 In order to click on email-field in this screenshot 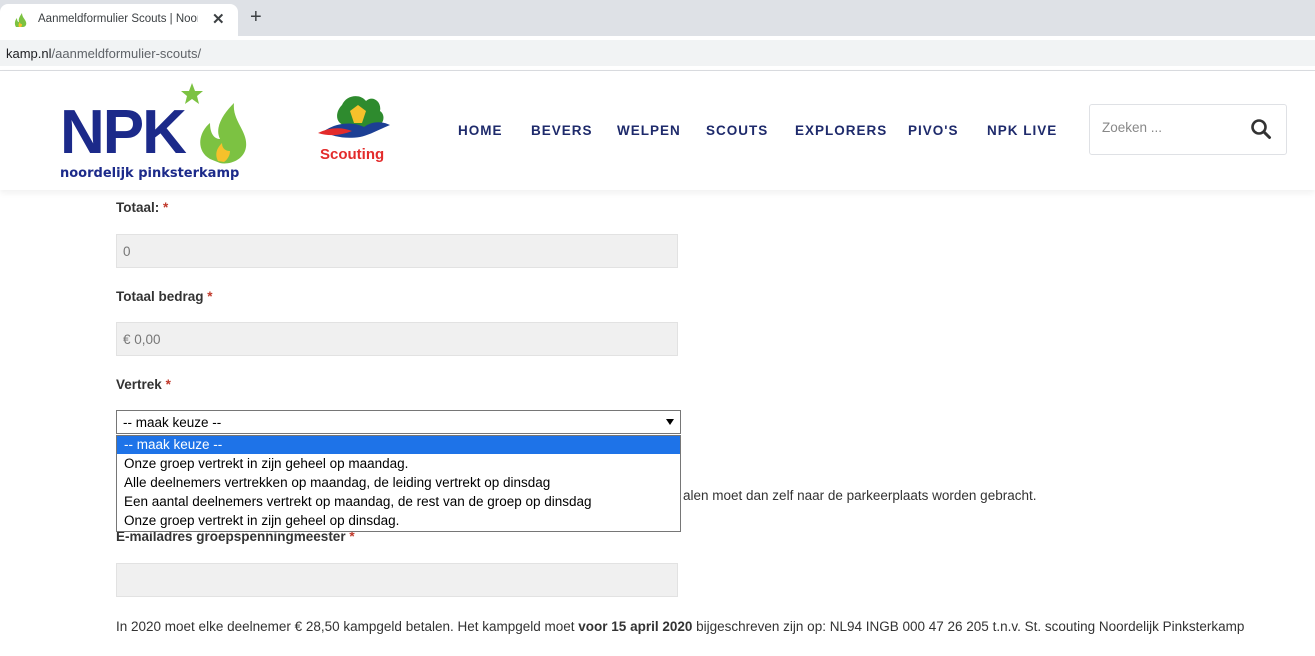, I will do `click(397, 580)`.